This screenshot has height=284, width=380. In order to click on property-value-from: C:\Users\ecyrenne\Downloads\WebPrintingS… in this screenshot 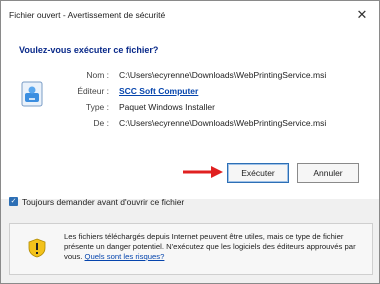, I will do `click(223, 123)`.